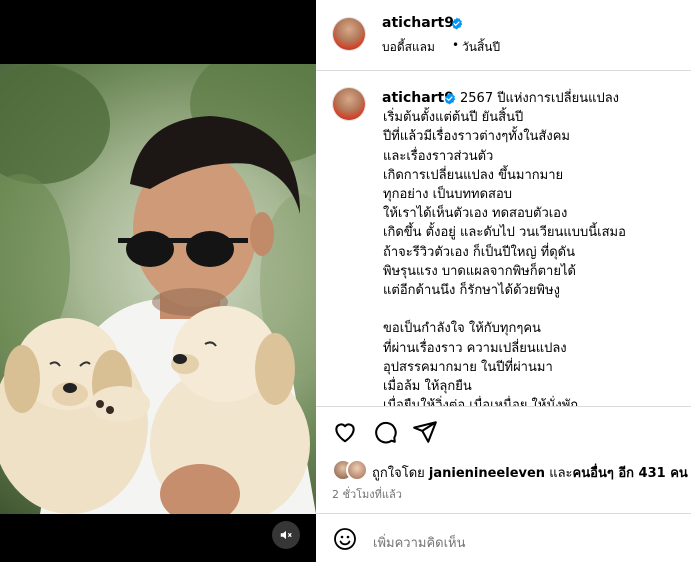 The image size is (691, 562). What do you see at coordinates (367, 494) in the screenshot?
I see `post-timestamp: 2 ชั่วโมงที่แล้ว` at bounding box center [367, 494].